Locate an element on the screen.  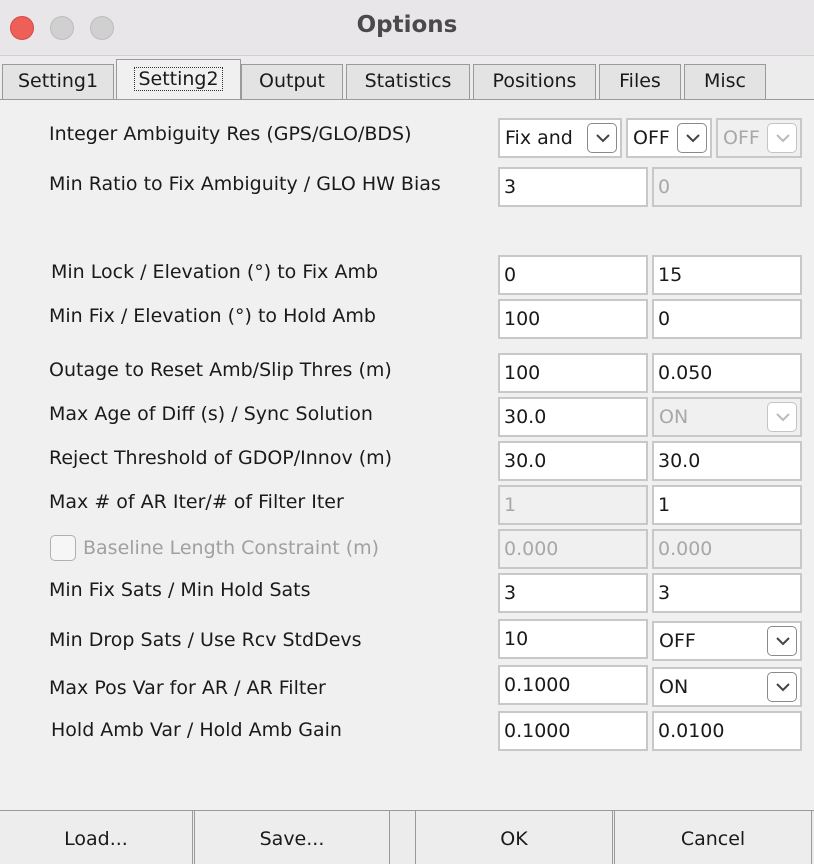
window-title: Options is located at coordinates (407, 25).